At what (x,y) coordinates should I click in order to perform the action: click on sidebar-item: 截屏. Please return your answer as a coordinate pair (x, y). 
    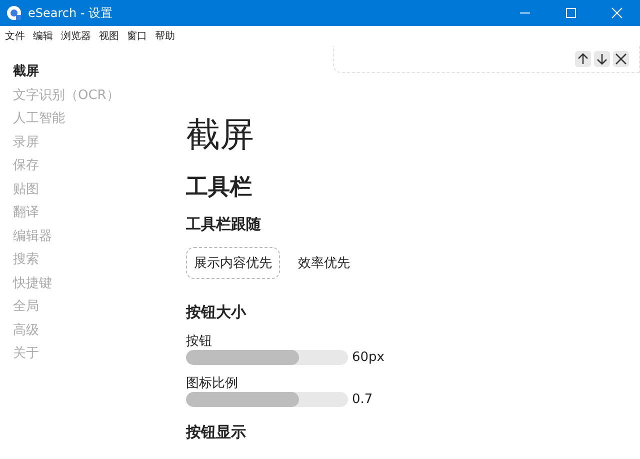
    Looking at the image, I should click on (26, 72).